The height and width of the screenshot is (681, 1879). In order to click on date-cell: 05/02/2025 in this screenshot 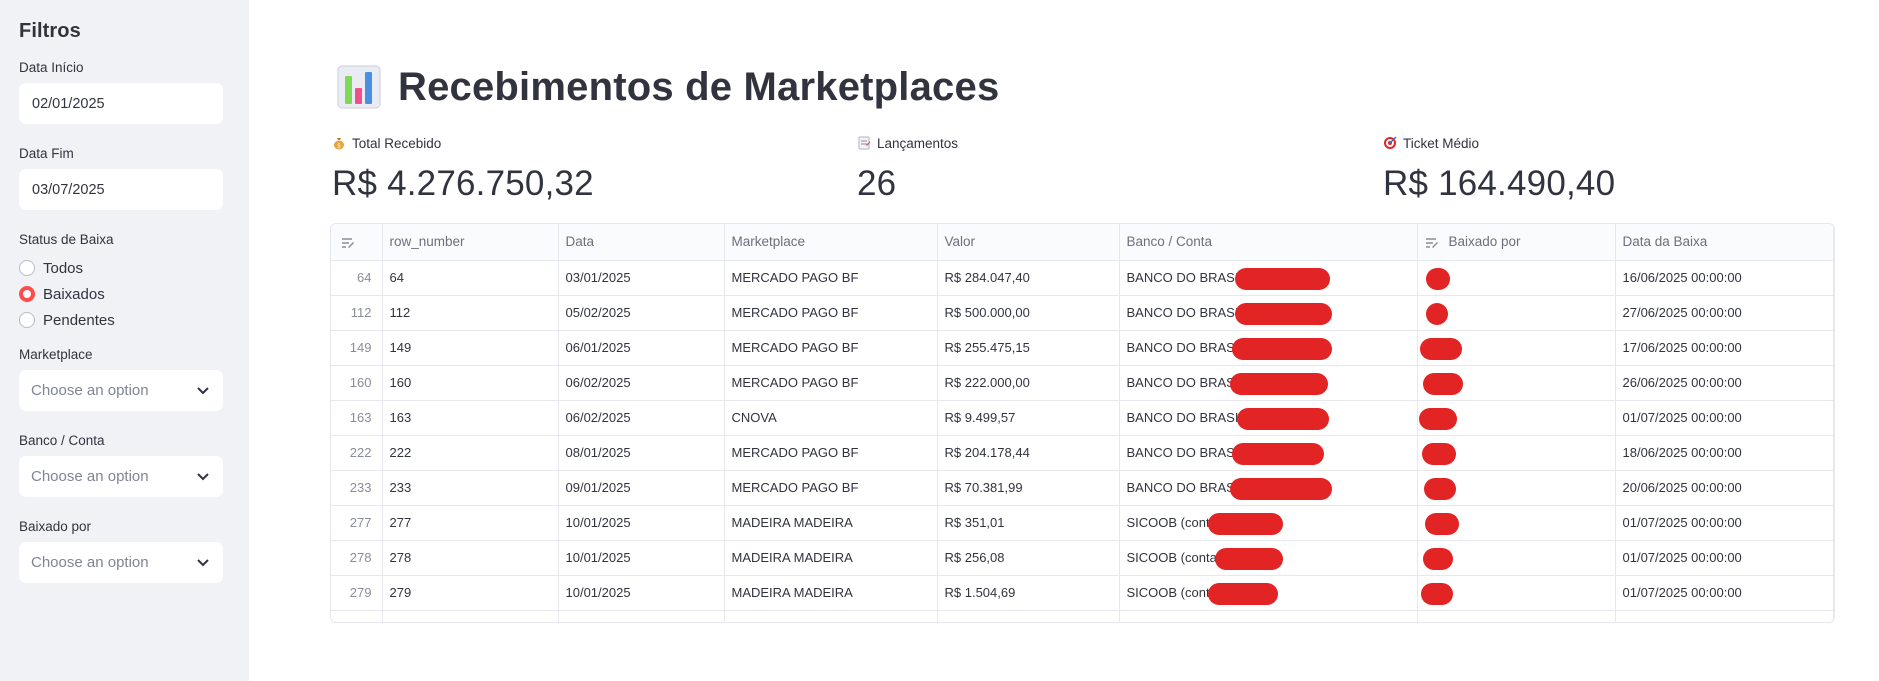, I will do `click(641, 313)`.